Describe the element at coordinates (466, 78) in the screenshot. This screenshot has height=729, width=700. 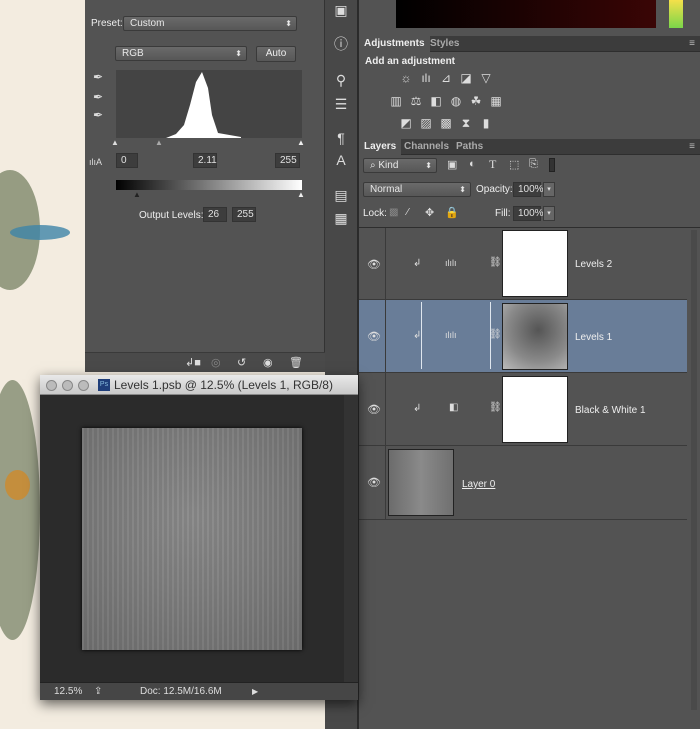
I see `exposure-icon: ◪` at that location.